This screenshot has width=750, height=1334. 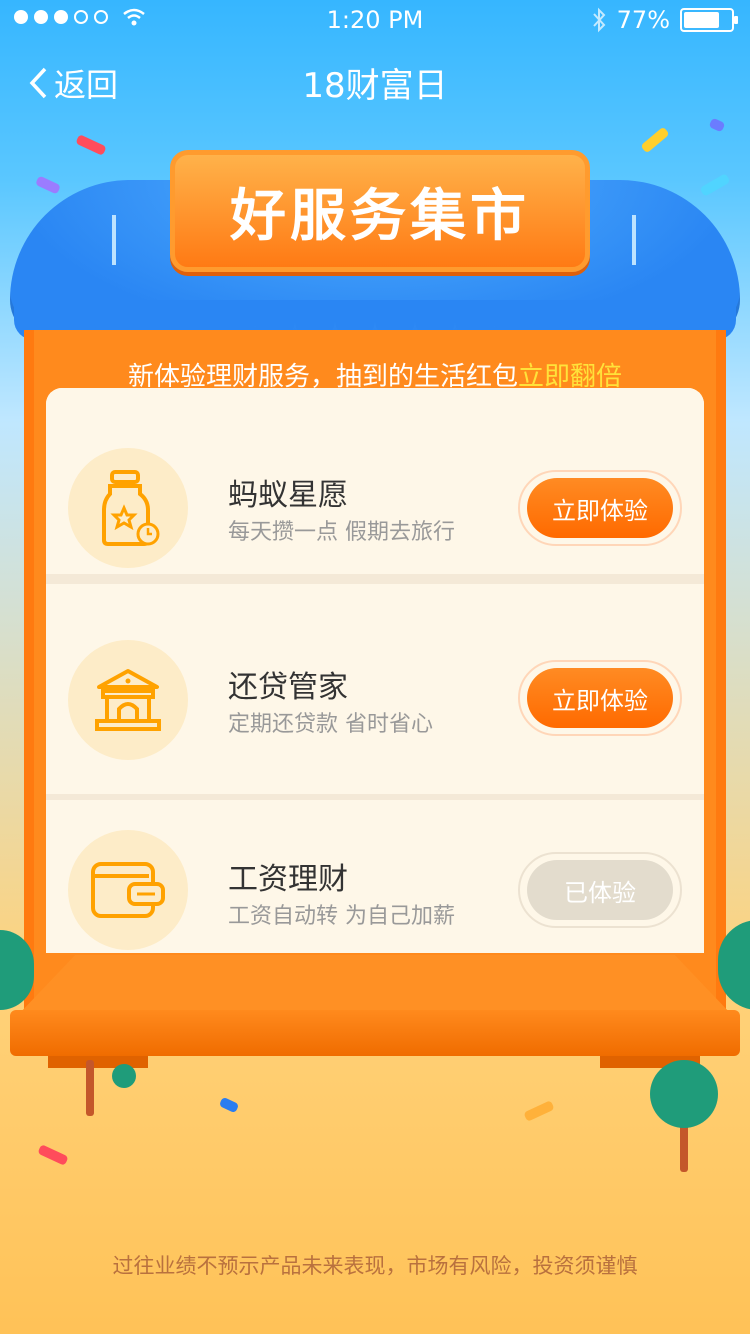 What do you see at coordinates (341, 532) in the screenshot?
I see `service-description: 每天攒一点 假期去旅行` at bounding box center [341, 532].